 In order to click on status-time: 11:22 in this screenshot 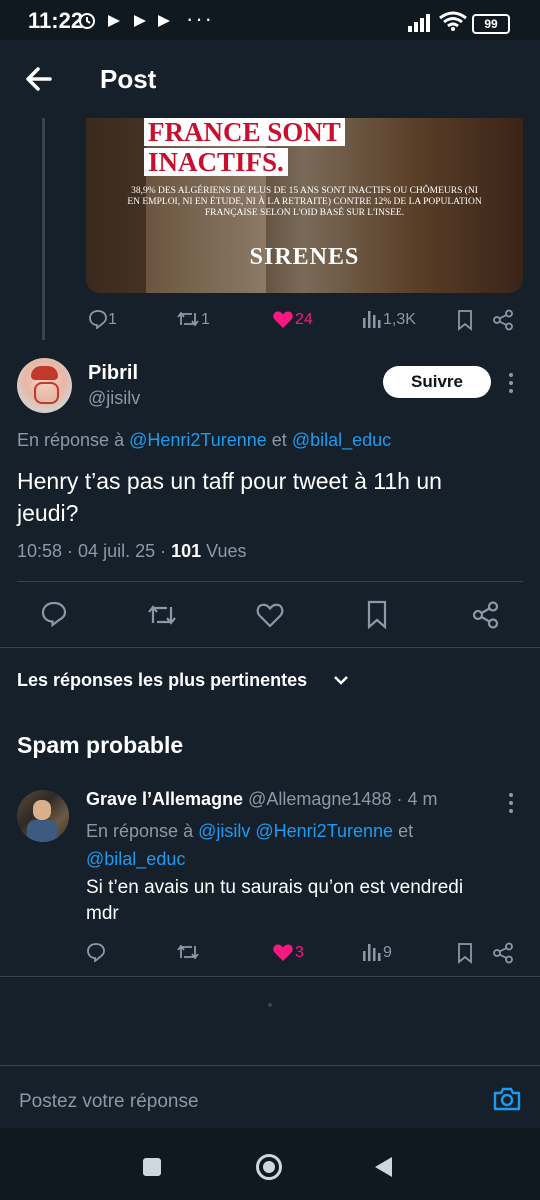, I will do `click(56, 20)`.